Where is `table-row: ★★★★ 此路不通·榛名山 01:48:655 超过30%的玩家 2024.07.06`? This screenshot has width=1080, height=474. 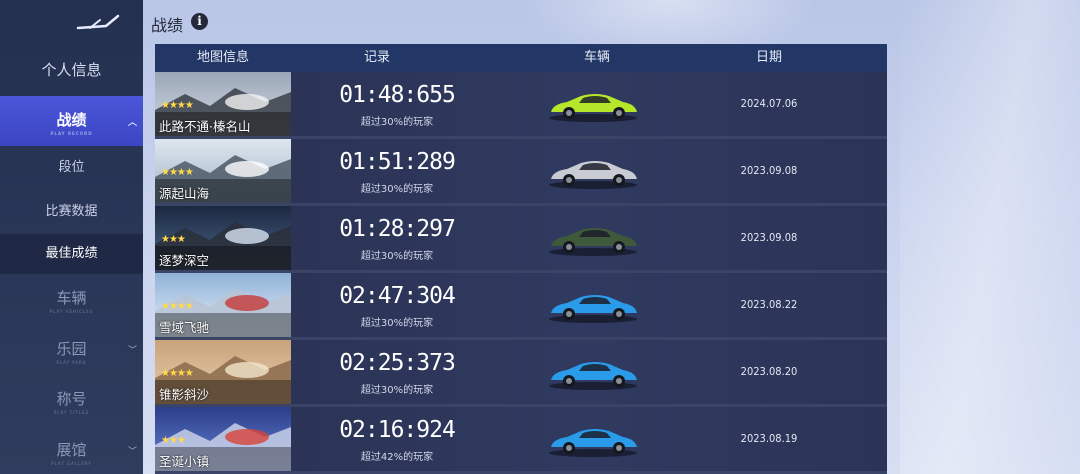
table-row: ★★★★ 此路不通·榛名山 01:48:655 超过30%的玩家 2024.07.06 is located at coordinates (521, 105).